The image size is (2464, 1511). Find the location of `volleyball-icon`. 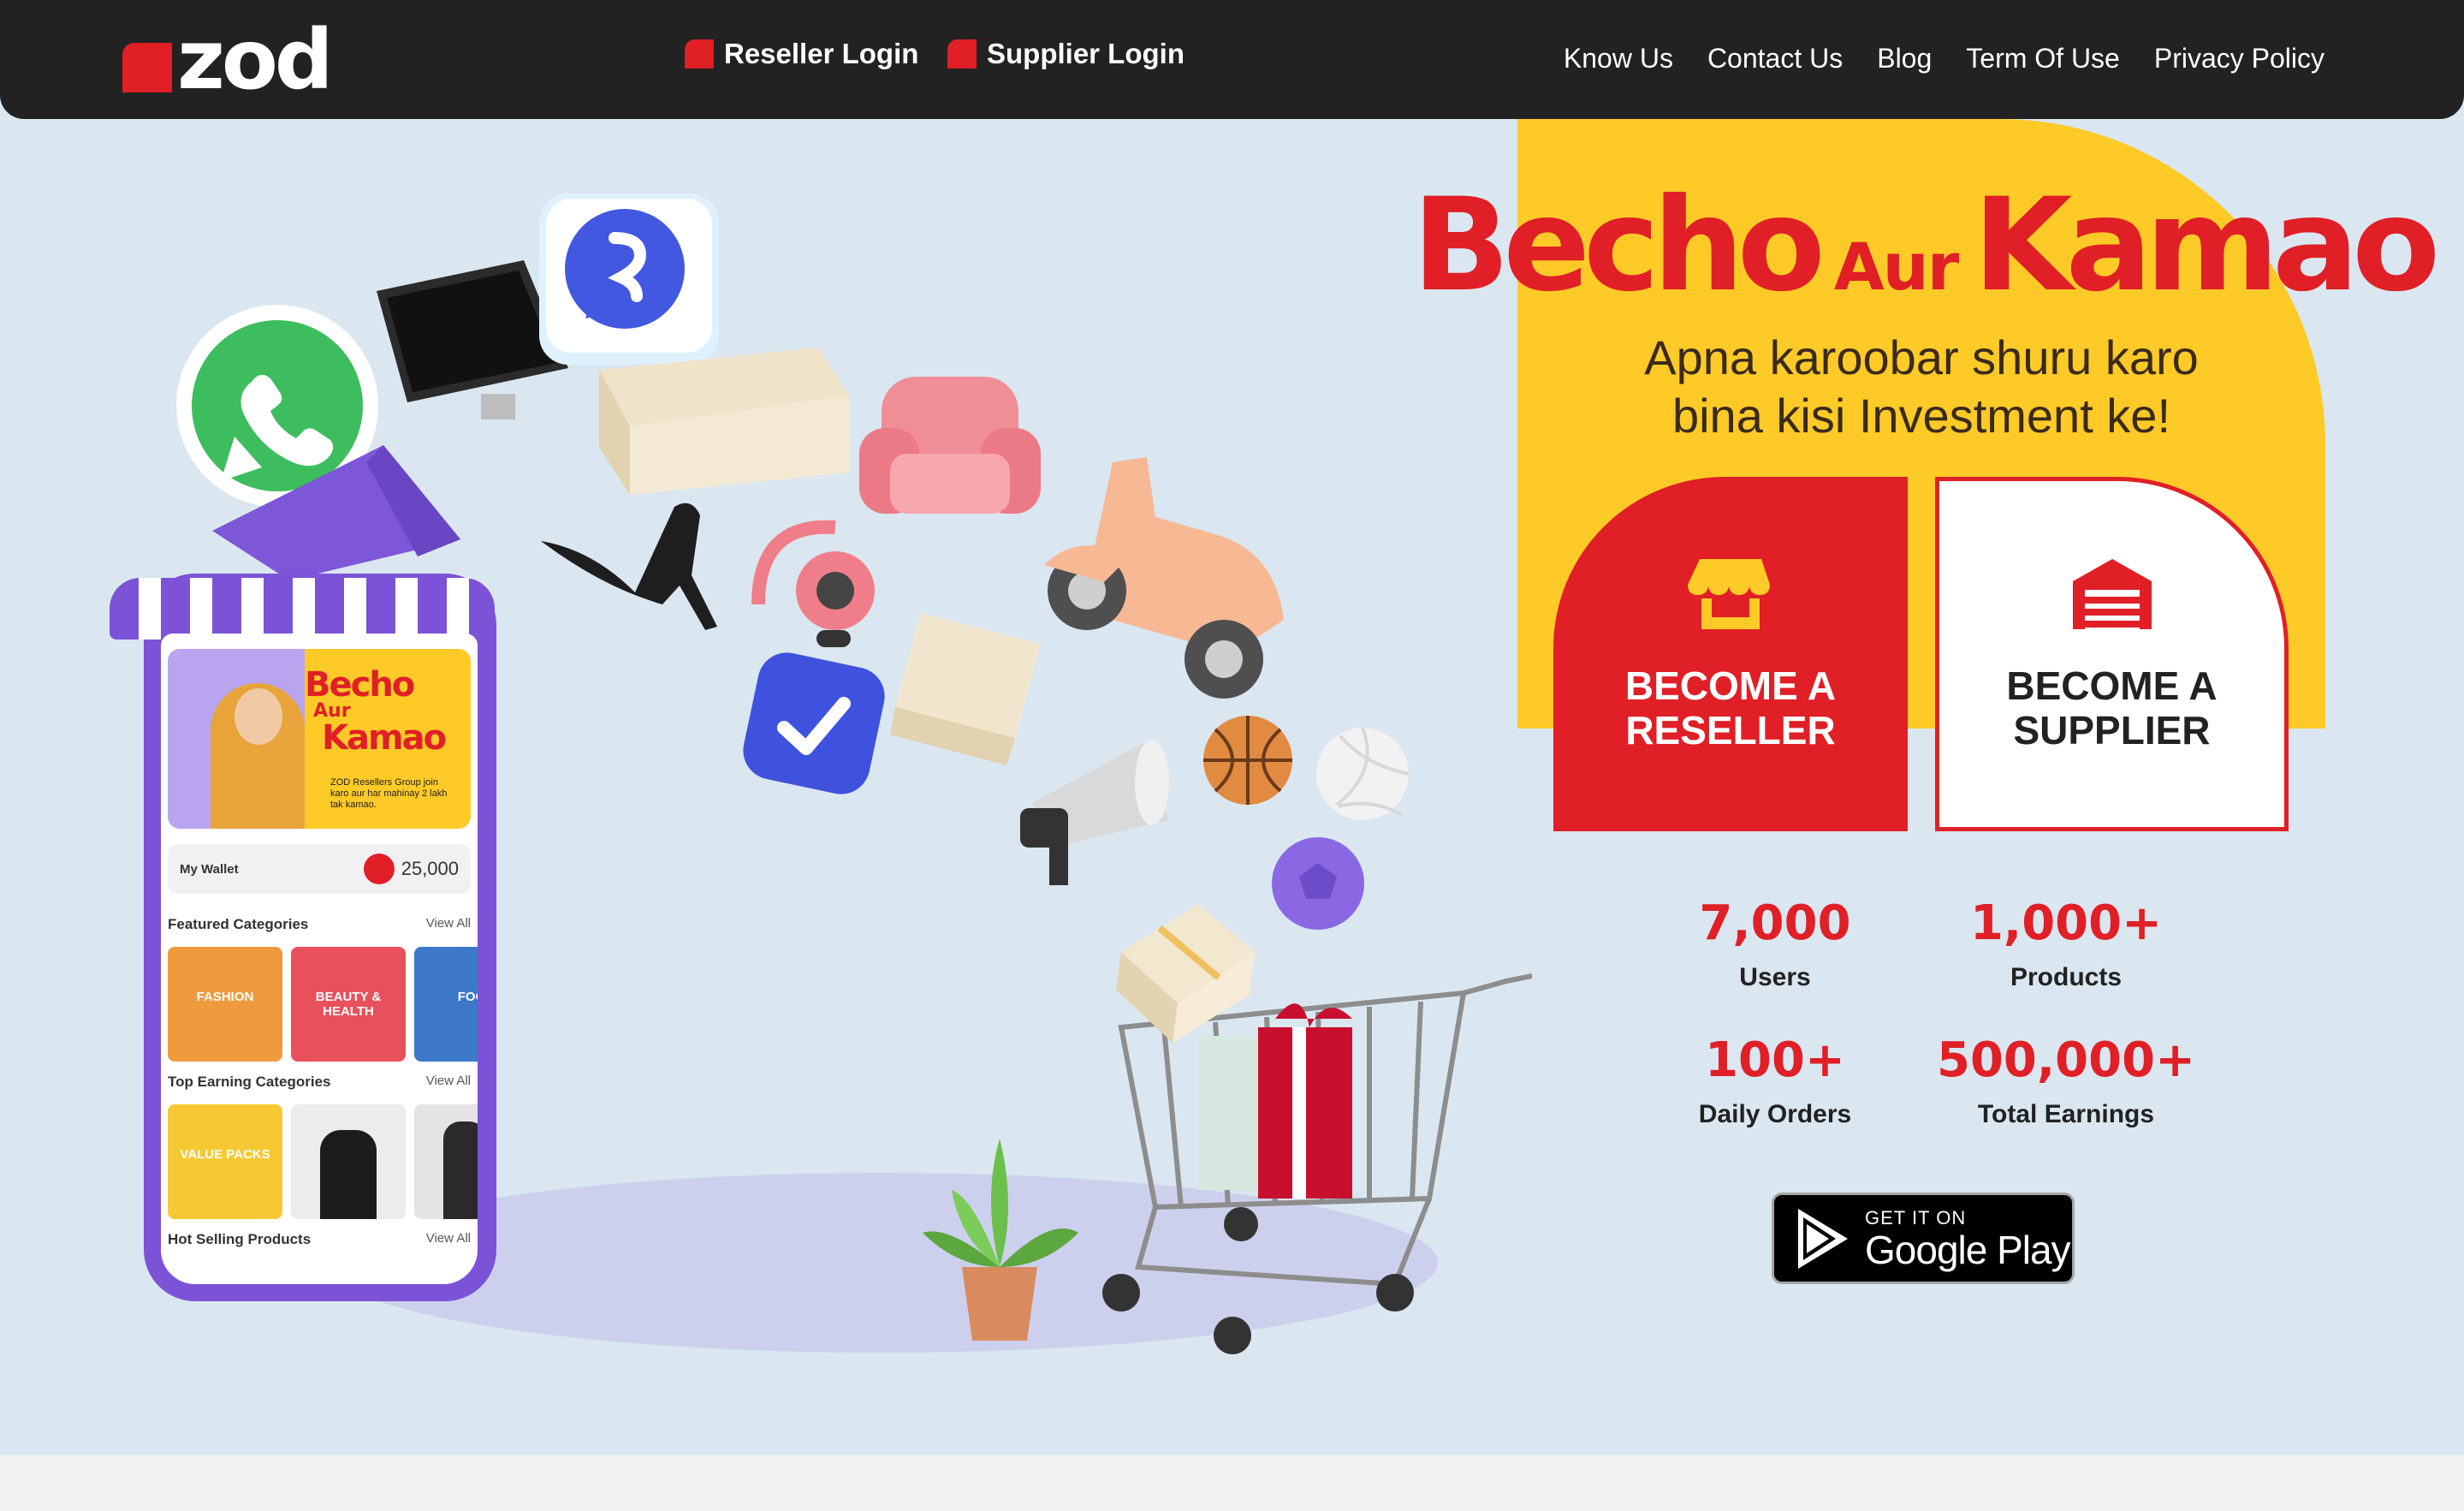

volleyball-icon is located at coordinates (1363, 773).